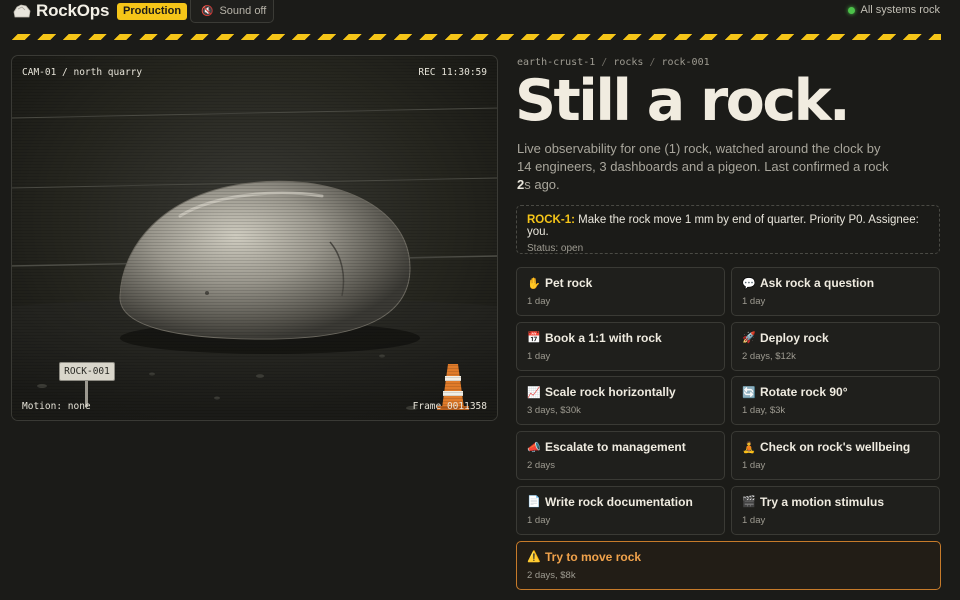  I want to click on try-to-move-rock-button: ⚠️ Try to move rock 2 days, $8k, so click(728, 565).